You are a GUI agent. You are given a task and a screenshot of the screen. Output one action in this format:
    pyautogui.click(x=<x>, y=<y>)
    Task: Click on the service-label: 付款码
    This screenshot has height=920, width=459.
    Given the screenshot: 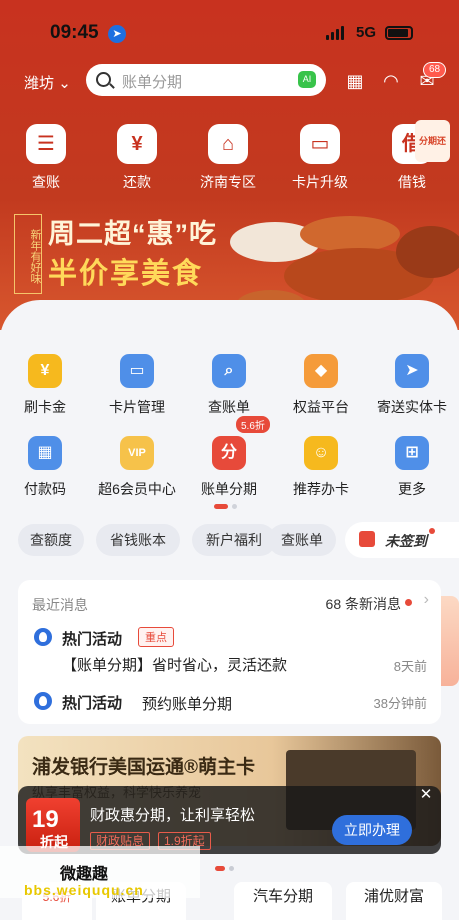 What is the action you would take?
    pyautogui.click(x=45, y=489)
    